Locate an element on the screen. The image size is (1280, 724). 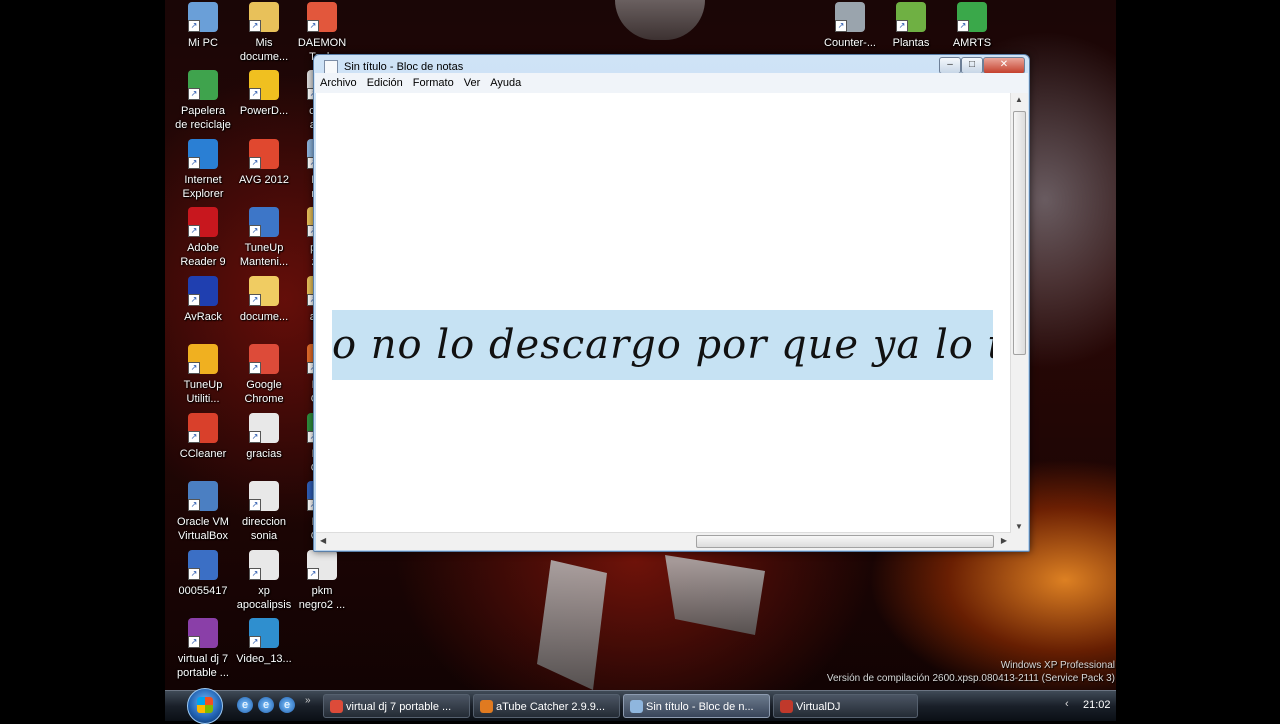
wallpaper-armor-right is located at coordinates (715, 595).